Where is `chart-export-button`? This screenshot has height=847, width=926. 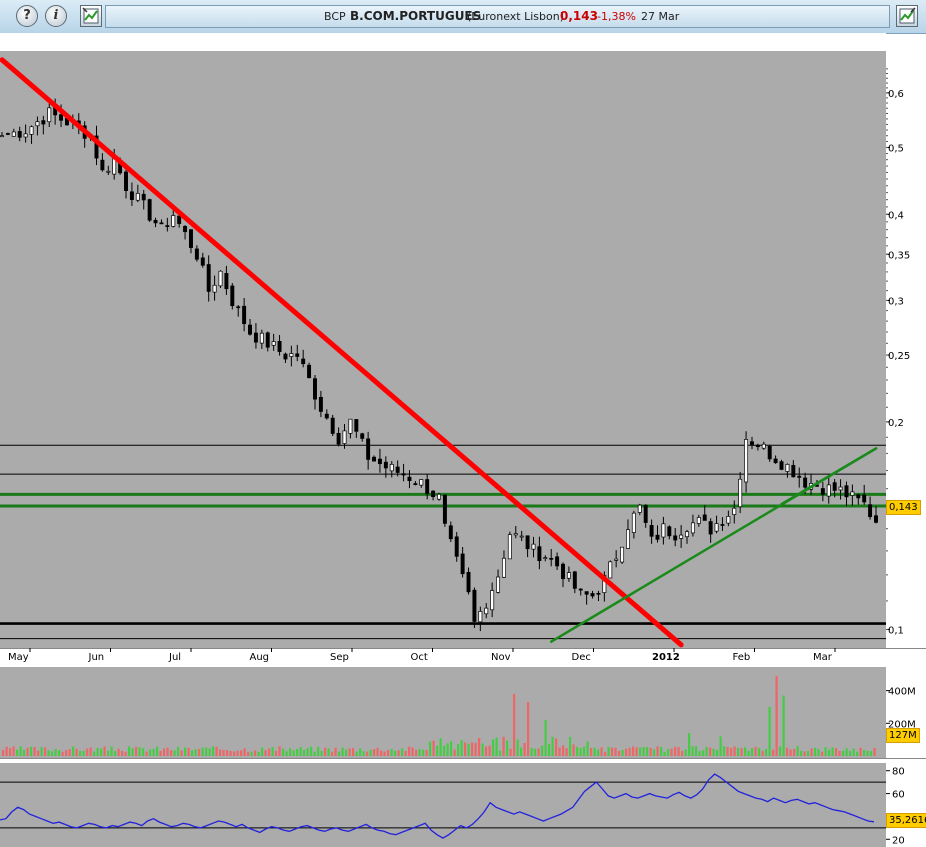
chart-export-button is located at coordinates (907, 16).